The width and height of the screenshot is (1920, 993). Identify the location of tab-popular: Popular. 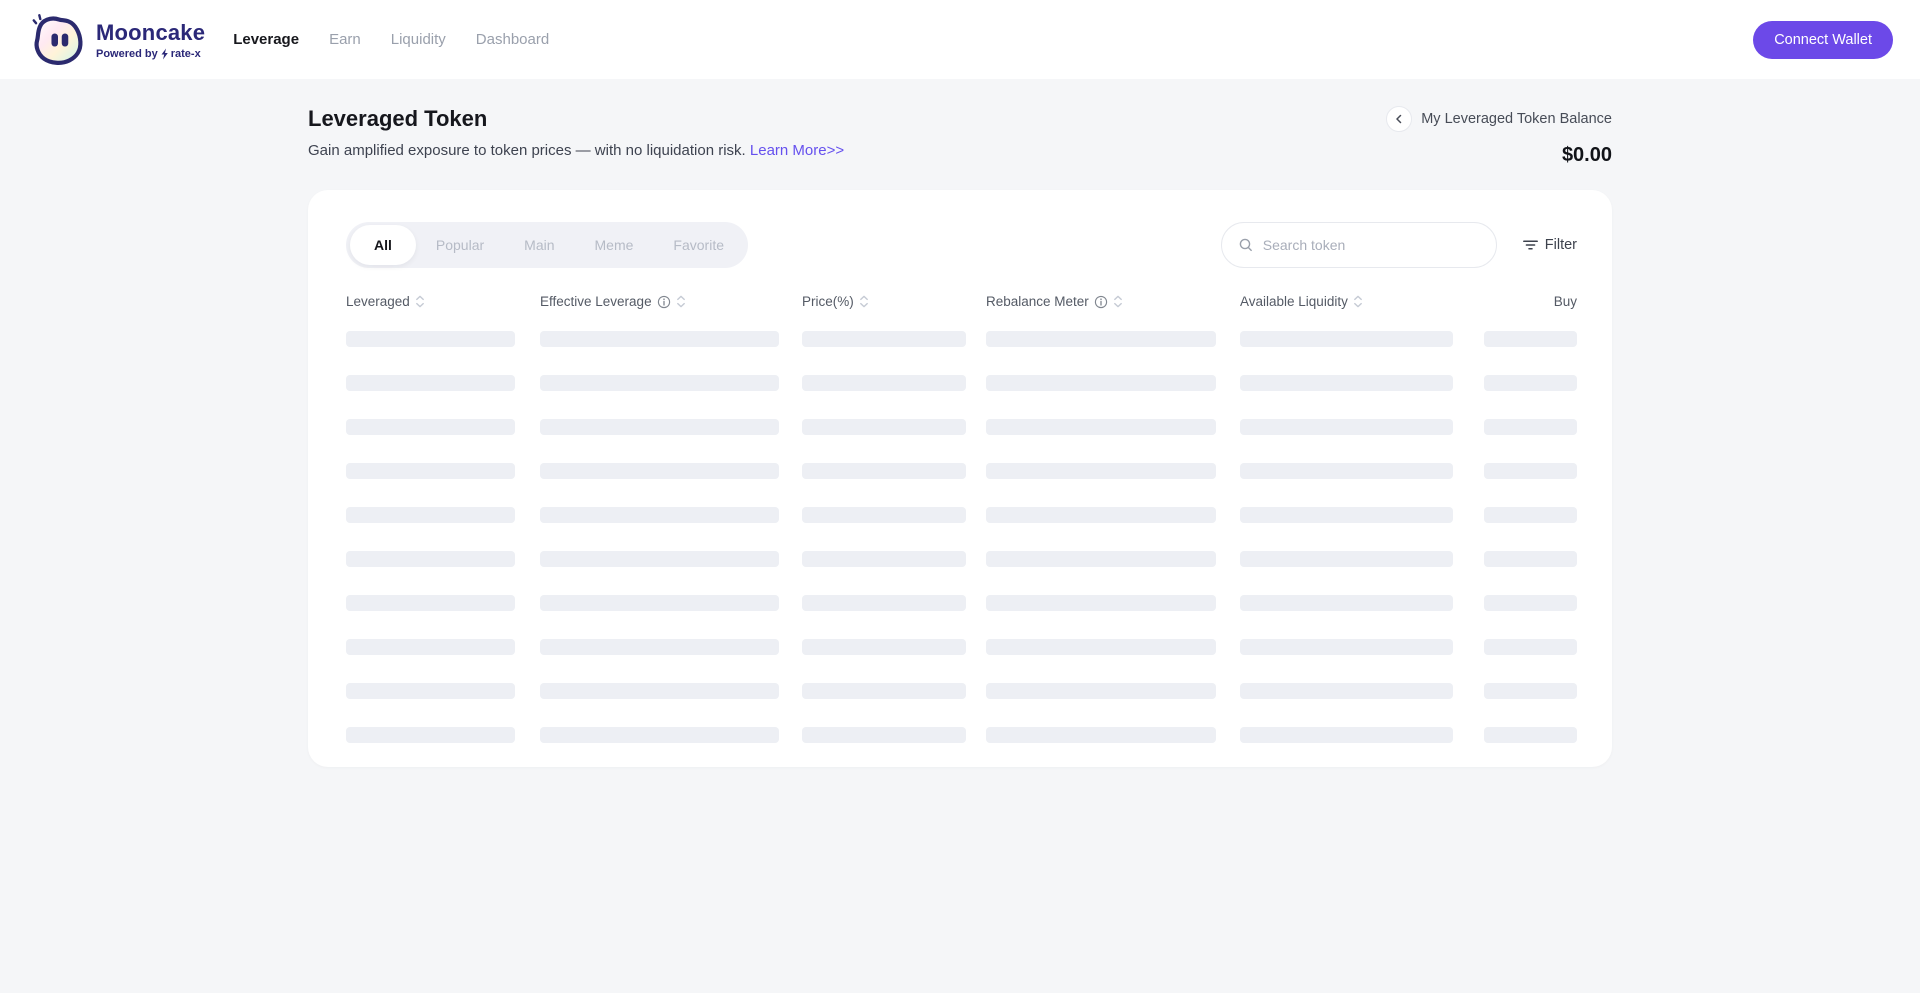
(460, 245).